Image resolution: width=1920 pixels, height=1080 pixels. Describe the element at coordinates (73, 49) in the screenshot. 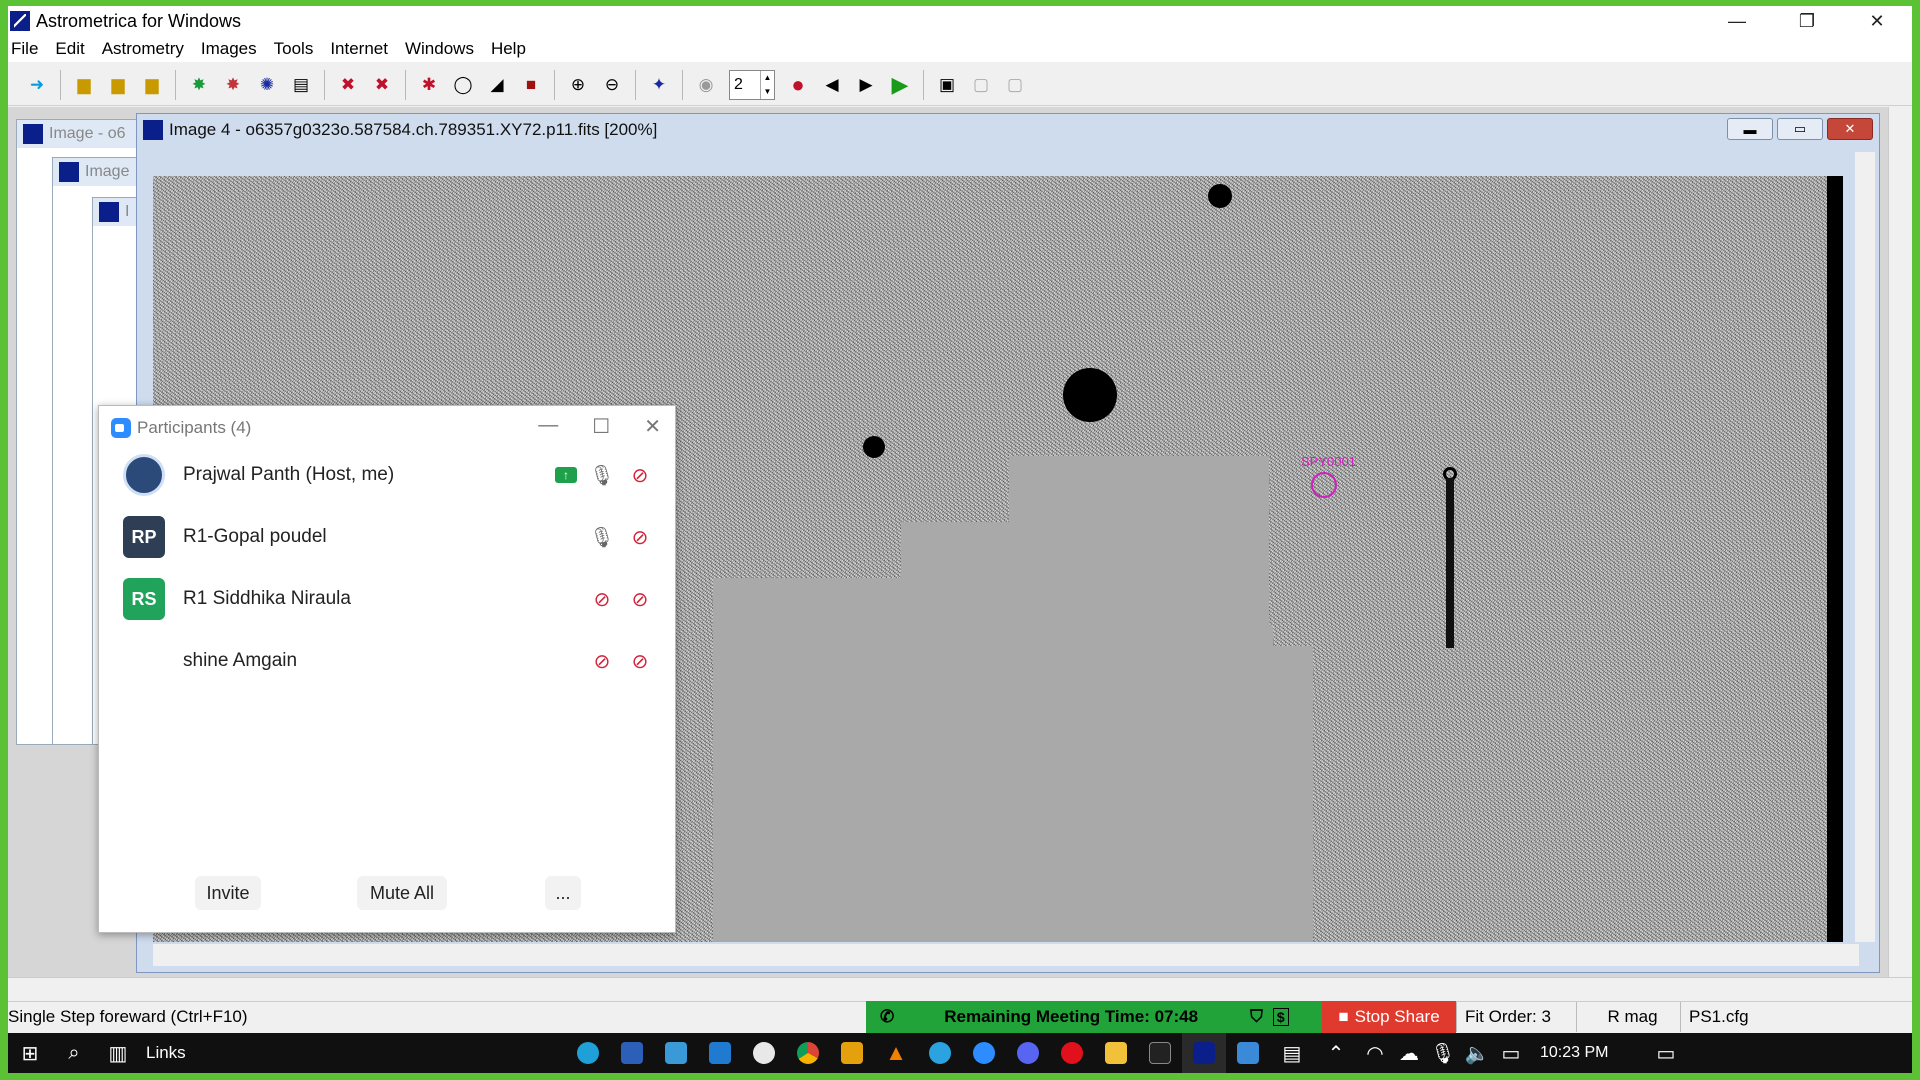

I see `menu-edit: Edit` at that location.